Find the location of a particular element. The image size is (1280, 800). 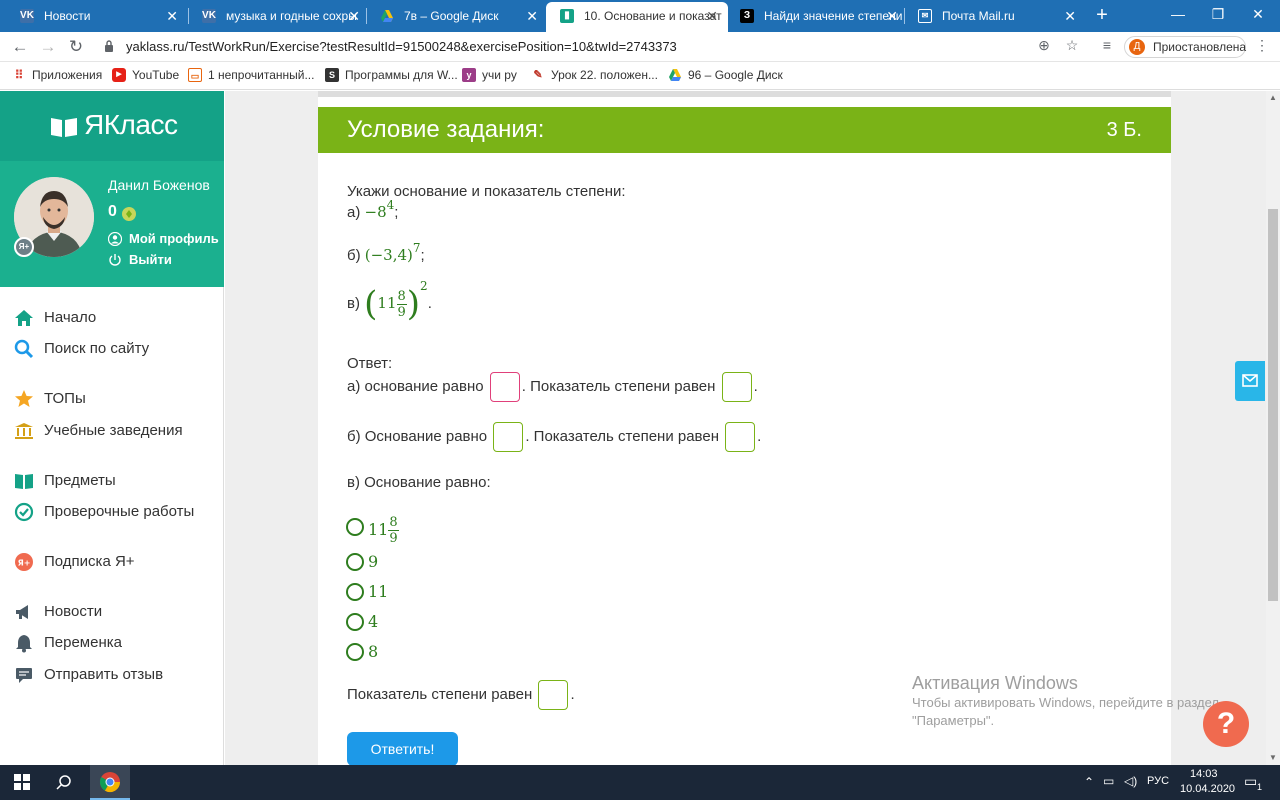

answer-b-exp-input is located at coordinates (740, 437).